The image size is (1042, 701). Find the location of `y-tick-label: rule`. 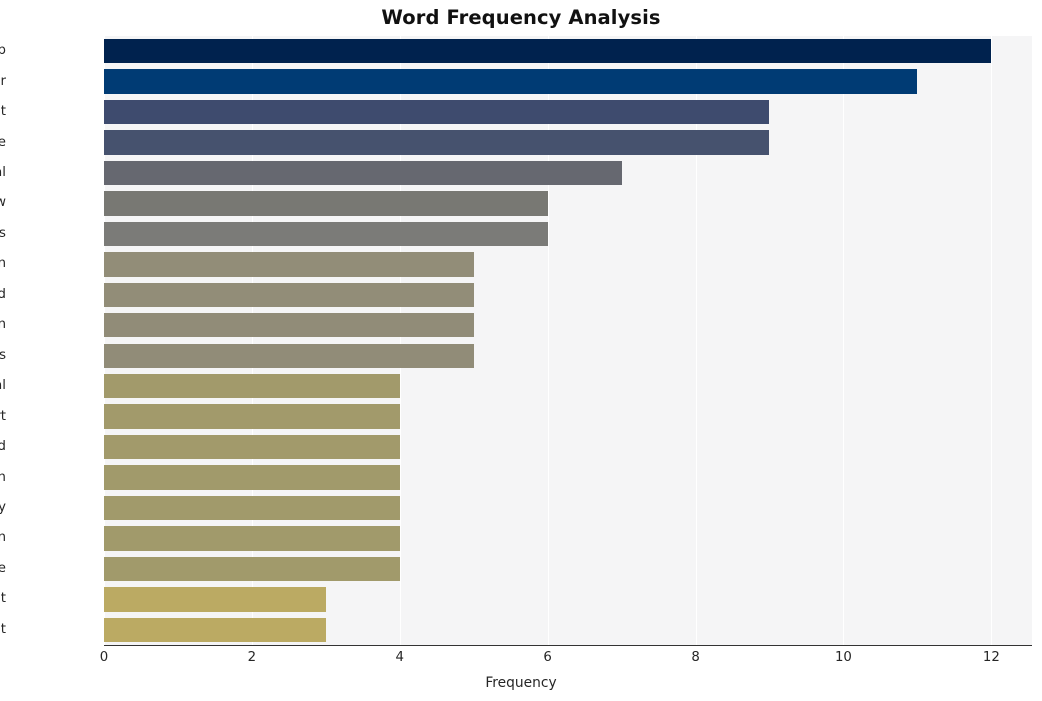

y-tick-label: rule is located at coordinates (3, 142).